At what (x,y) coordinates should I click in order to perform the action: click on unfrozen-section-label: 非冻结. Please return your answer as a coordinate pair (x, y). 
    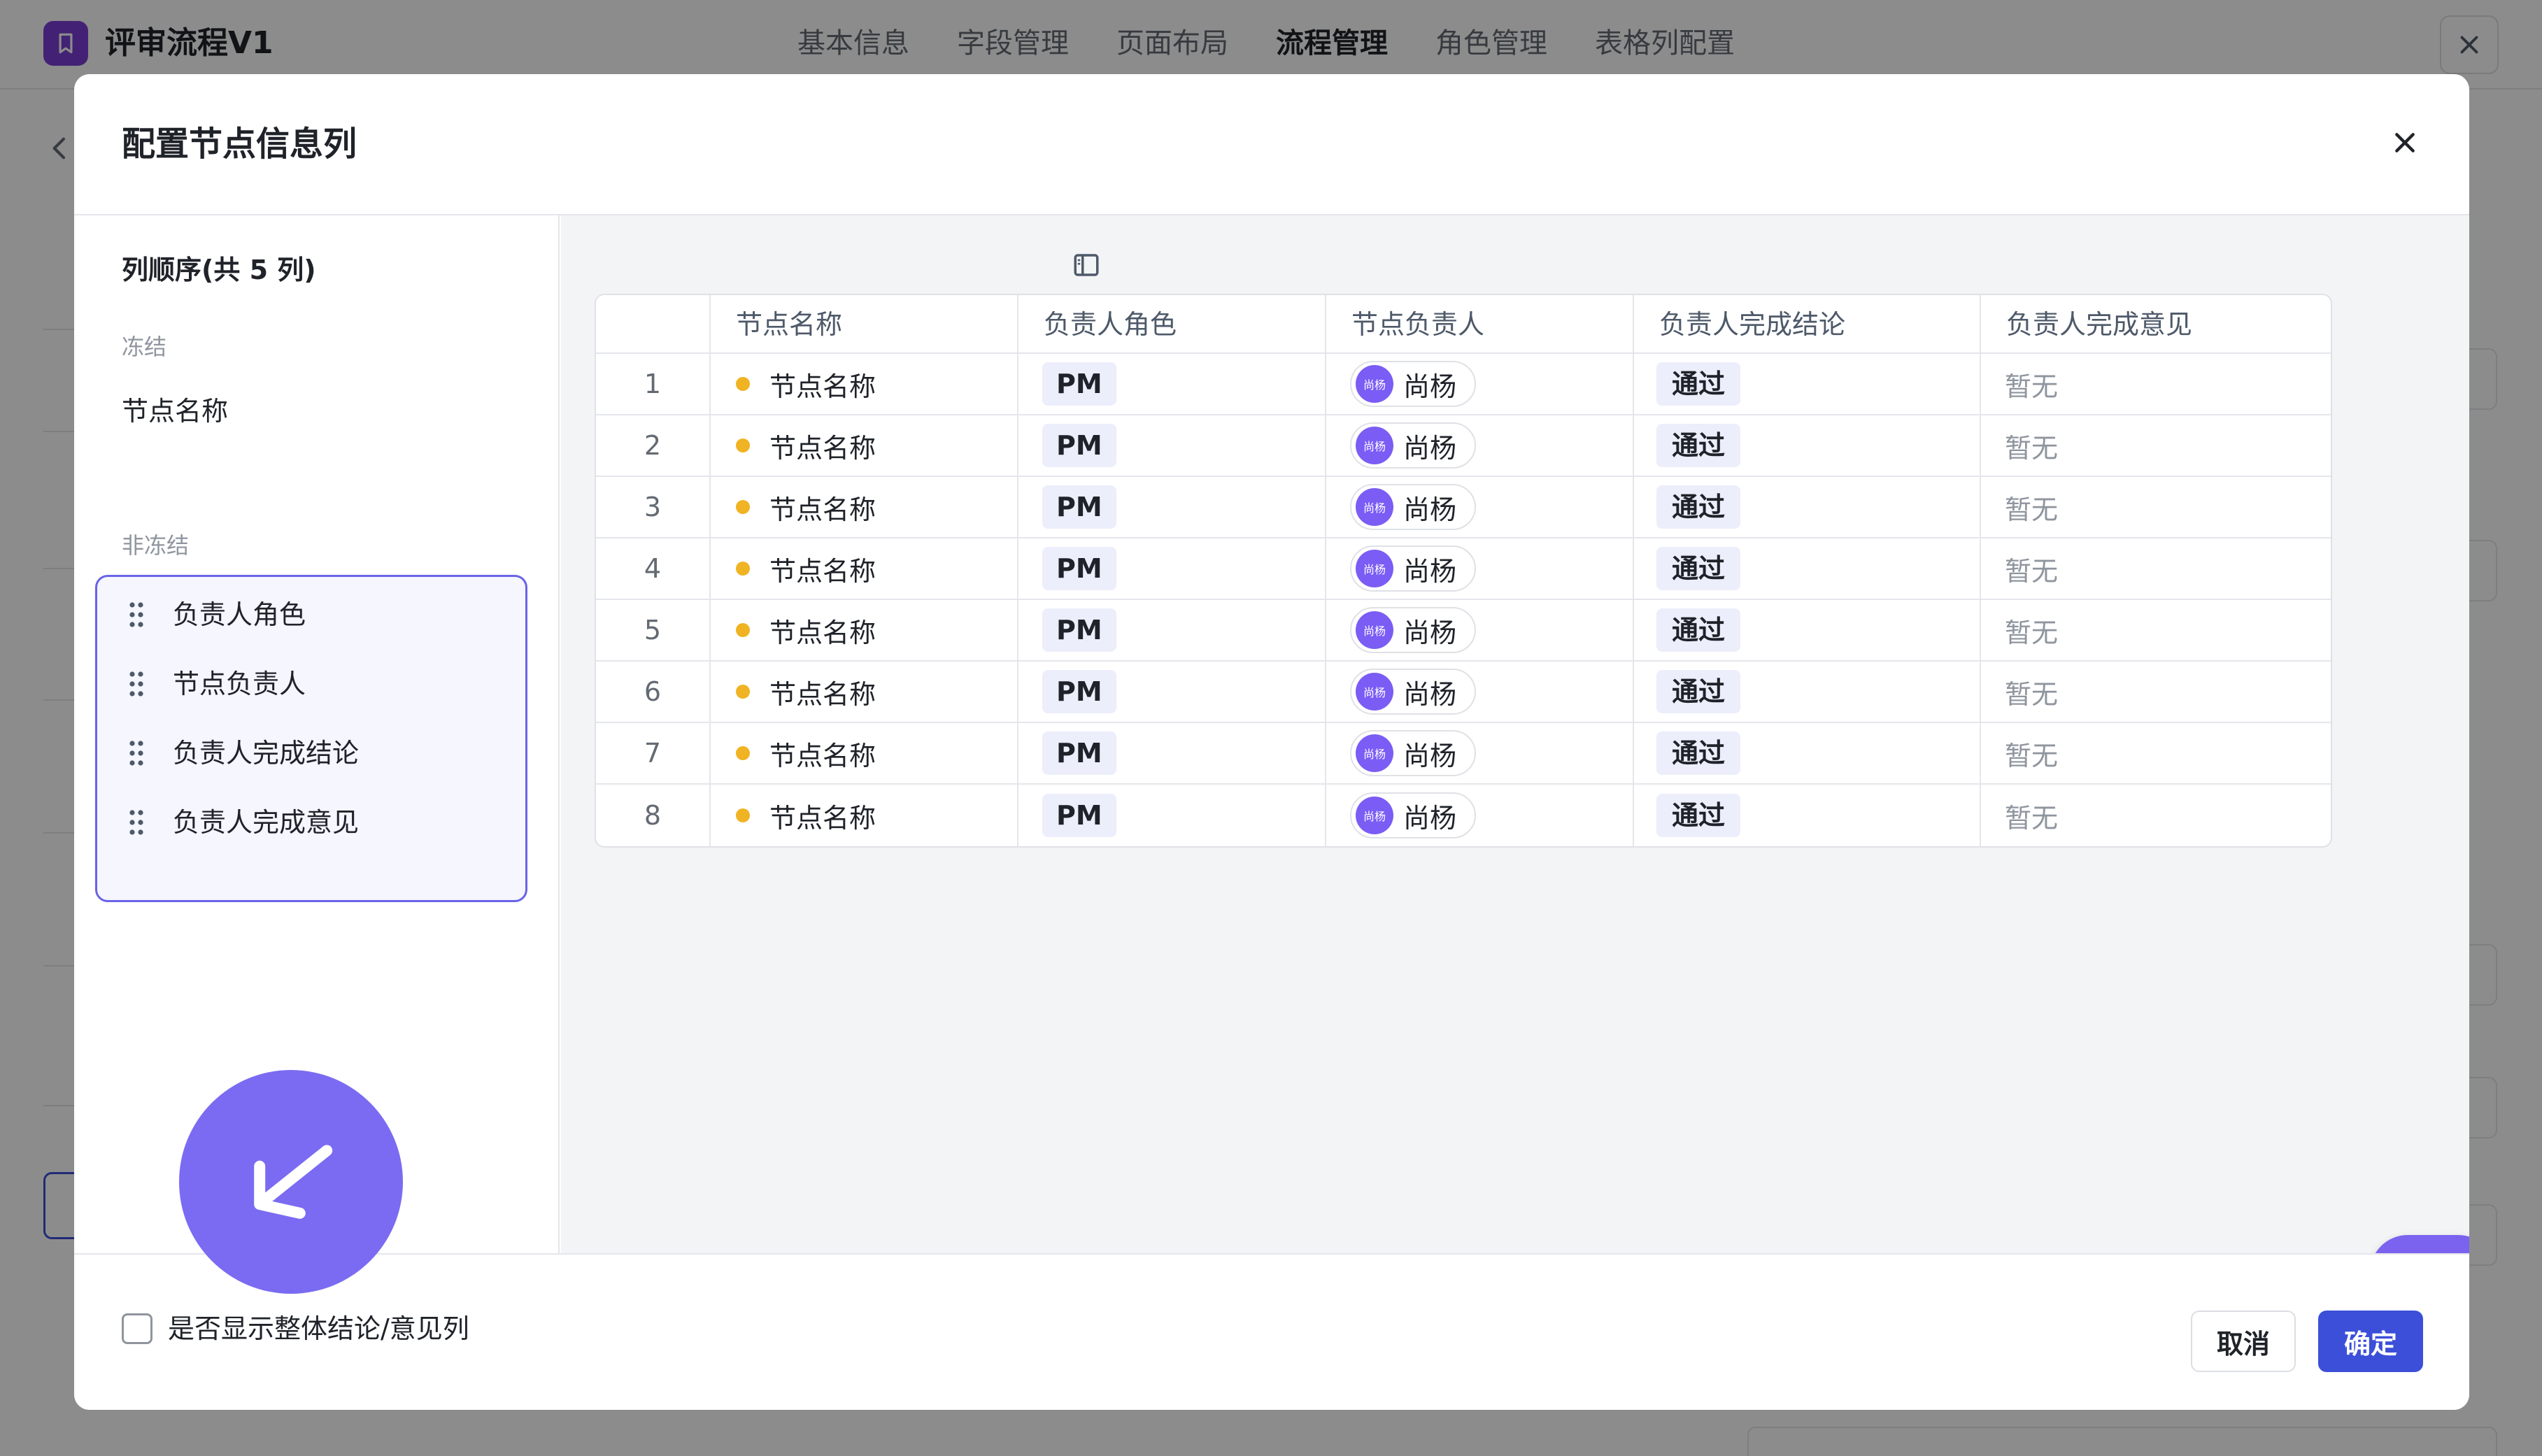
    Looking at the image, I should click on (156, 545).